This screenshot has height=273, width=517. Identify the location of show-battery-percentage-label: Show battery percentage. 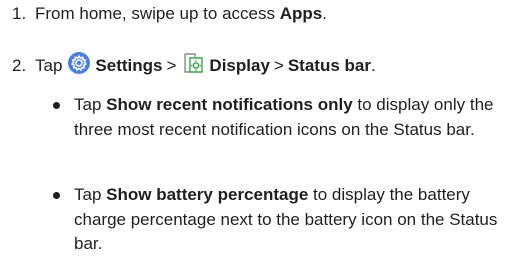
(207, 194).